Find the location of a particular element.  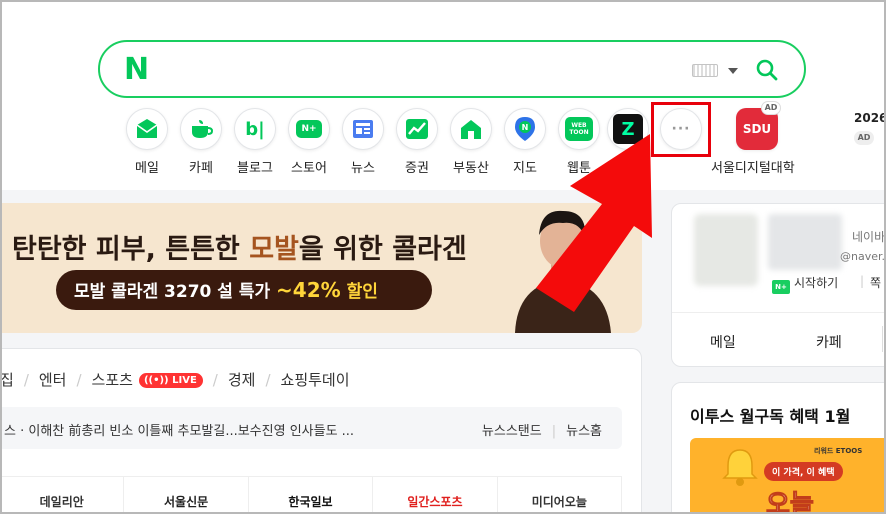

shortcut-cafe: 카페 is located at coordinates (201, 142).